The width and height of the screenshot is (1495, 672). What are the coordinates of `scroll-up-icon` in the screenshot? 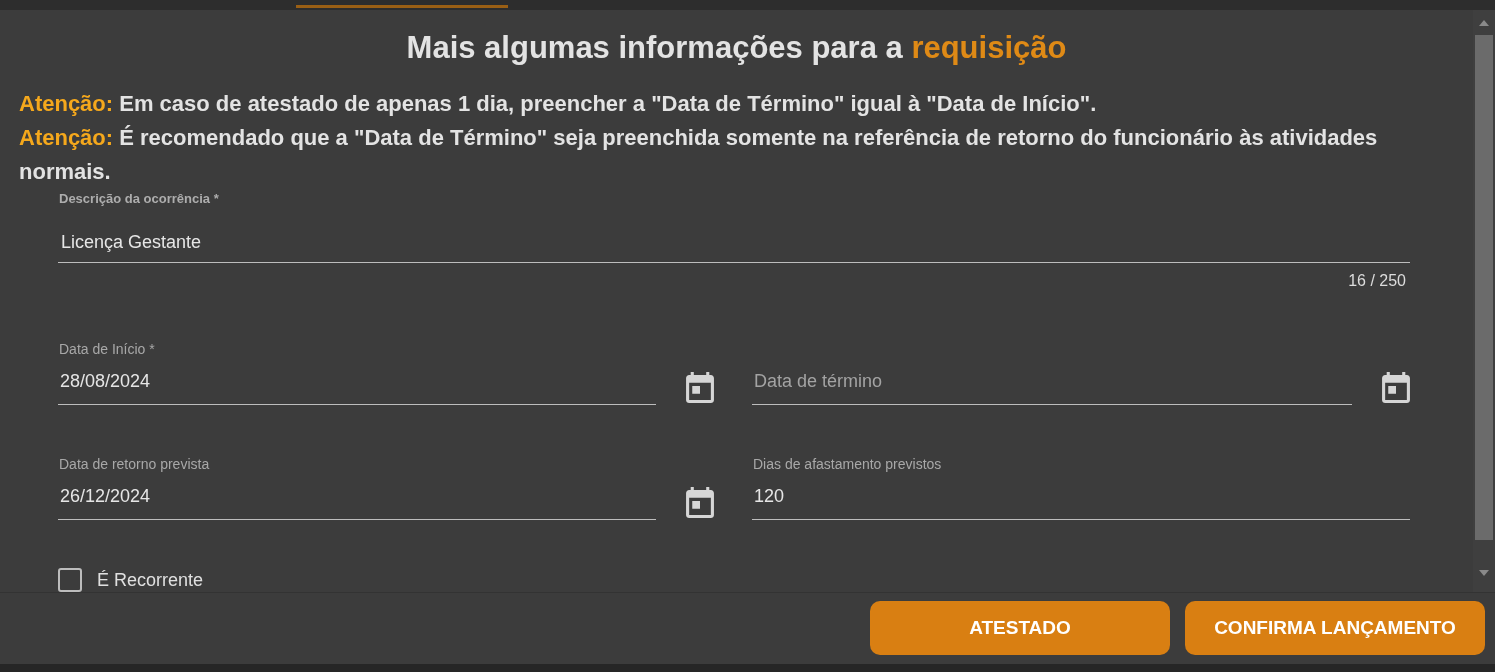 It's located at (1484, 23).